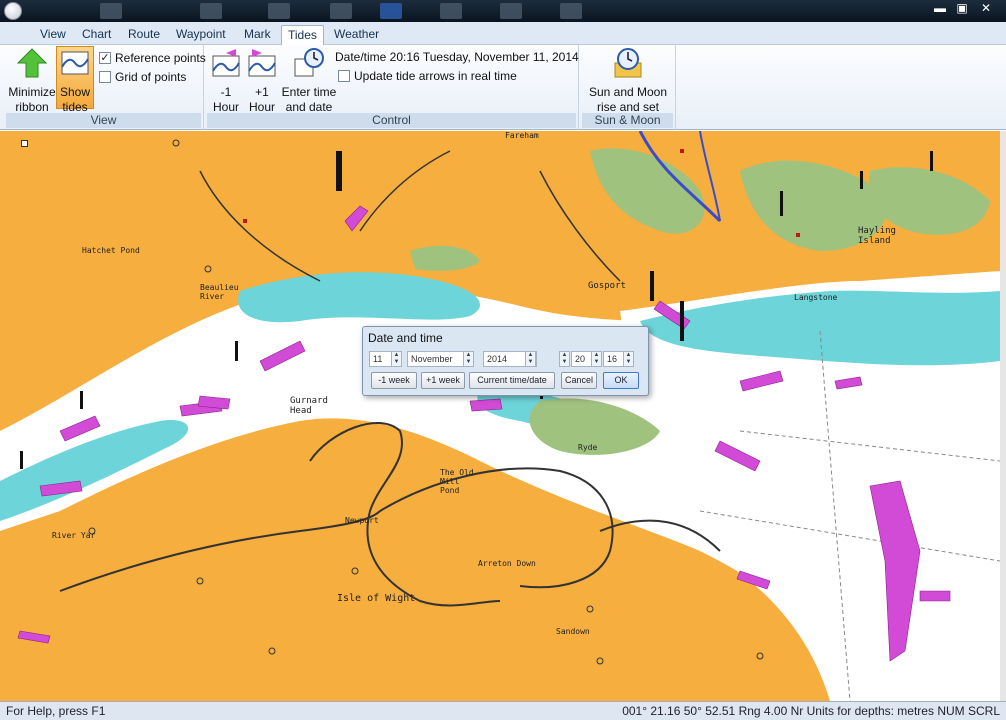 The width and height of the screenshot is (1006, 720). What do you see at coordinates (621, 380) in the screenshot?
I see `ok-button: OK` at bounding box center [621, 380].